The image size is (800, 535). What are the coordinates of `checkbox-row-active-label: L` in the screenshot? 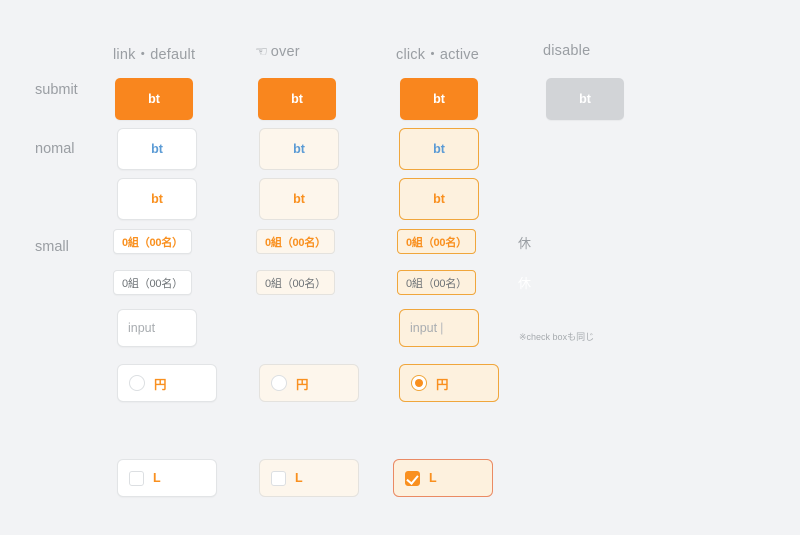 It's located at (433, 478).